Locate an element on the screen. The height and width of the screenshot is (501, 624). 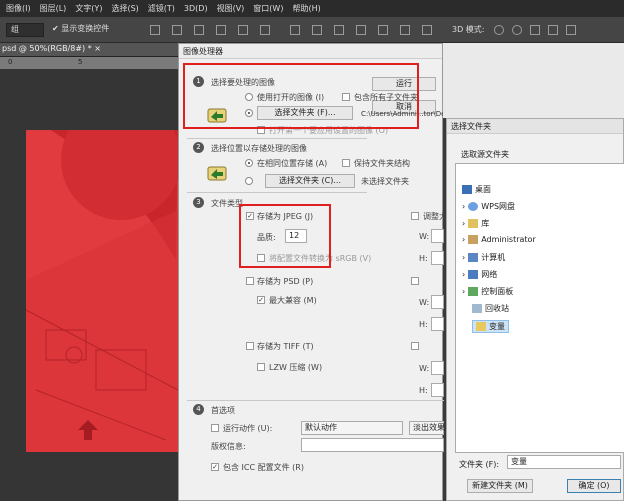
menu-select: 选择(S) is located at coordinates (124, 8).